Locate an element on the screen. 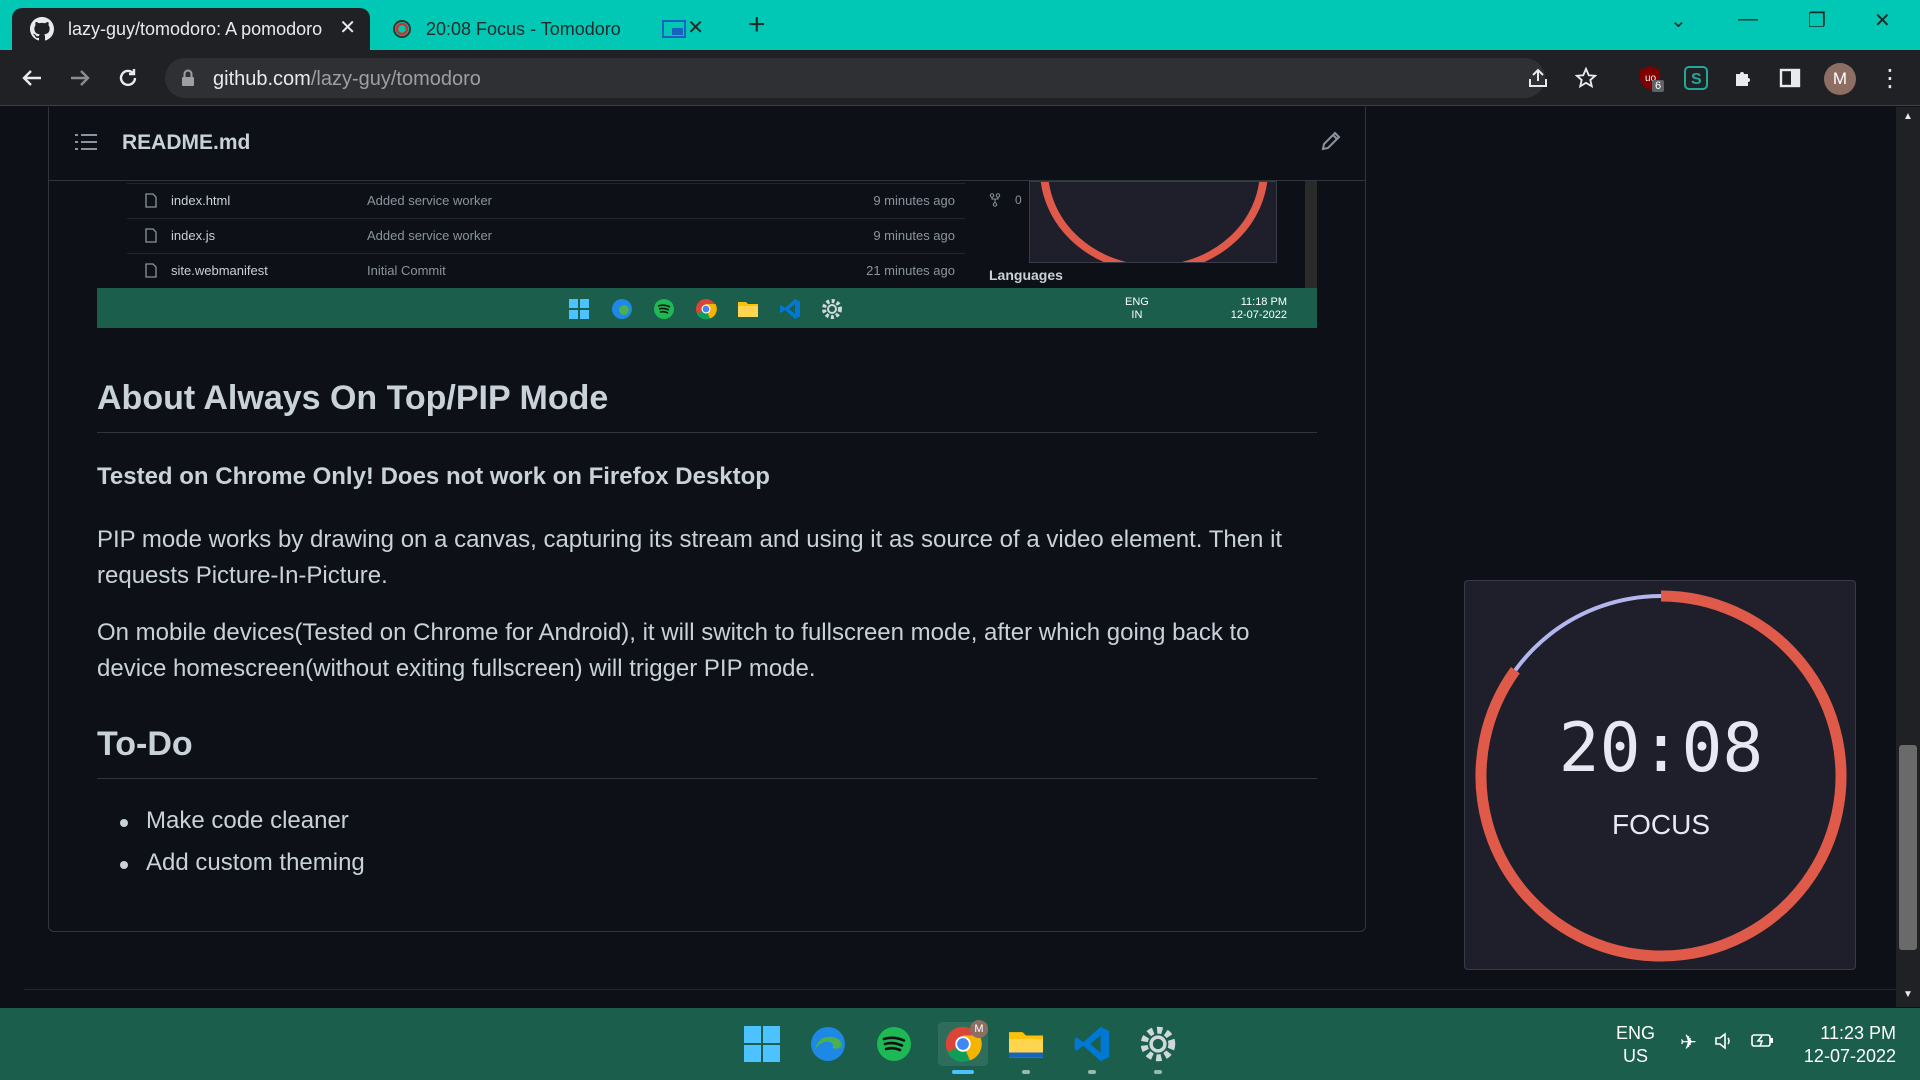 This screenshot has width=1920, height=1080. embedded-pip-preview is located at coordinates (1153, 222).